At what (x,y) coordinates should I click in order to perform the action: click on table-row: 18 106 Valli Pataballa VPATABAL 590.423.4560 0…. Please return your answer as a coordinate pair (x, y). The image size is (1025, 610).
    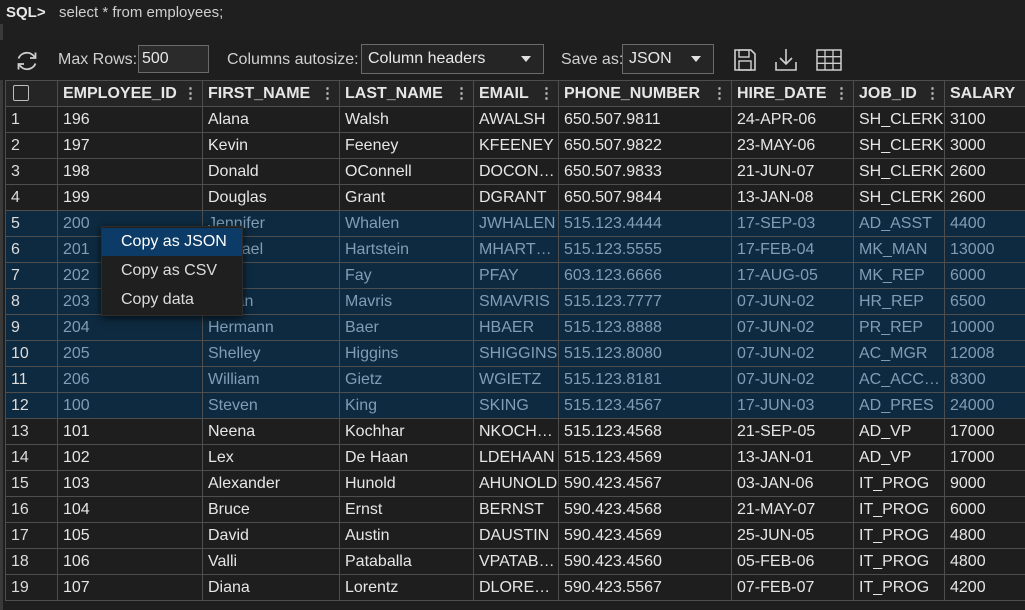
    Looking at the image, I should click on (515, 561).